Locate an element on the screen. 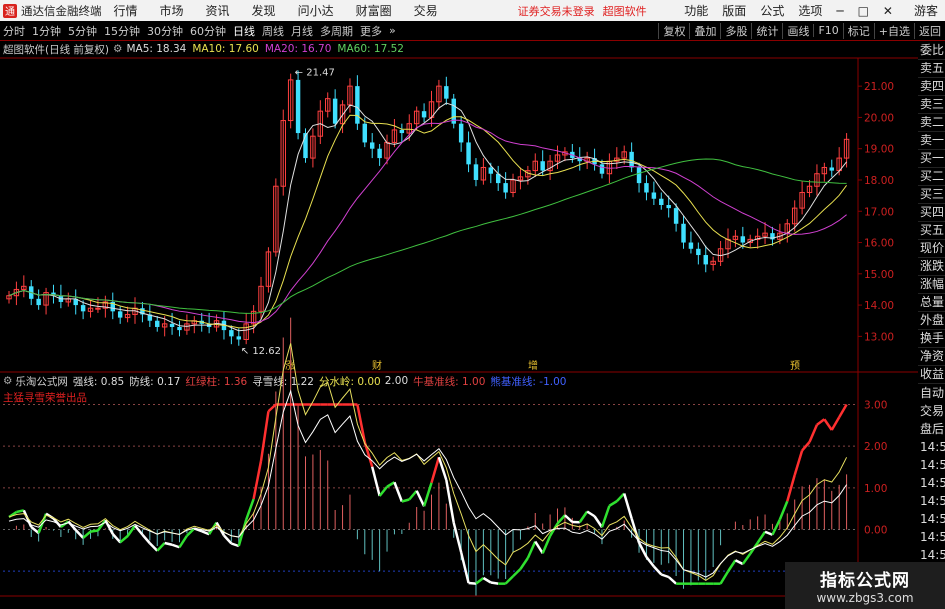  indicator-tick-label: 2.00 is located at coordinates (875, 447).